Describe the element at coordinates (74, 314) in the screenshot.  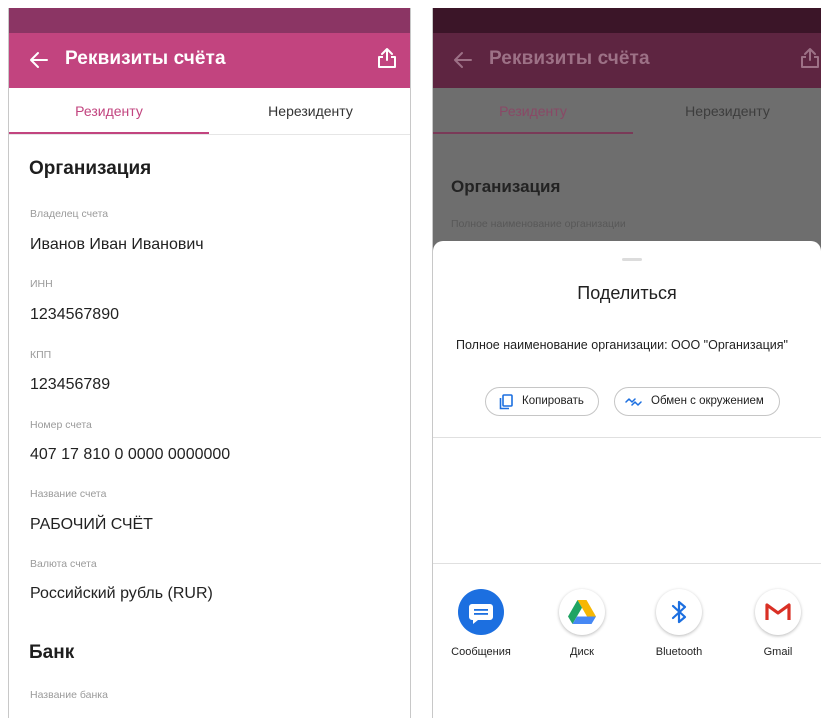
I see `field-value-inn: 1234567890` at that location.